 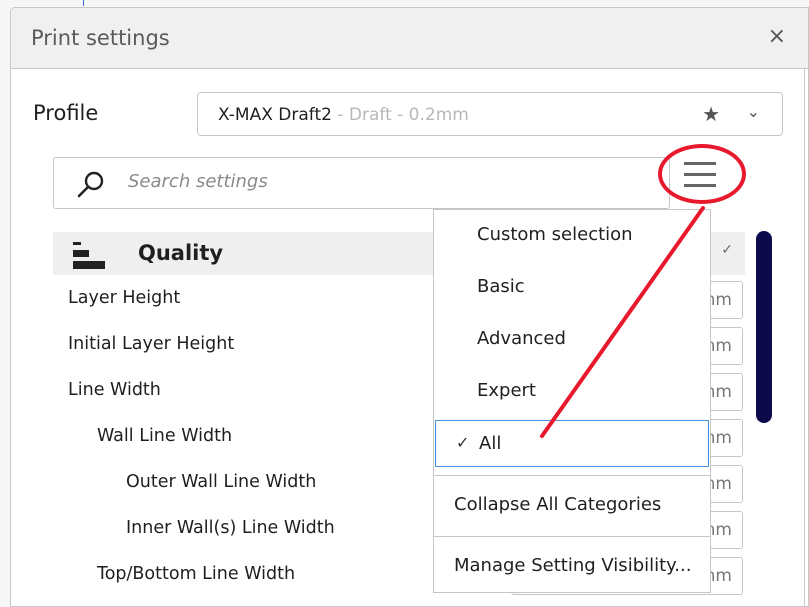 I want to click on menu-item-label: All, so click(x=490, y=443).